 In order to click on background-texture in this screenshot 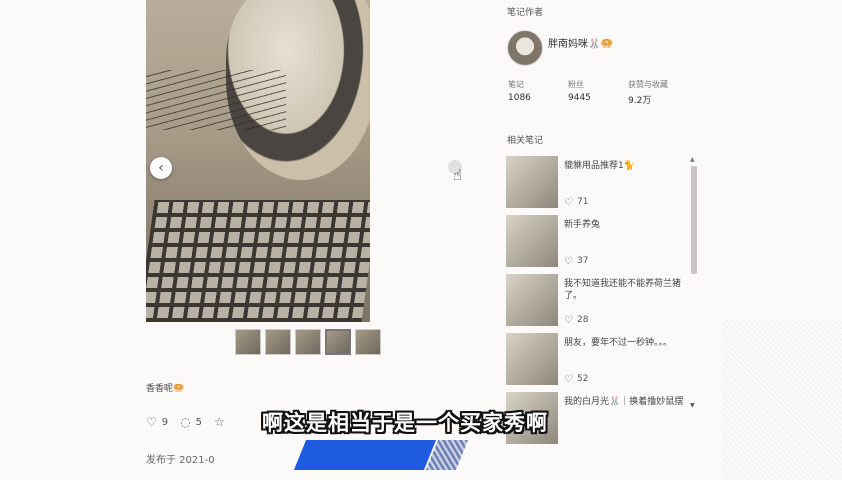, I will do `click(782, 400)`.